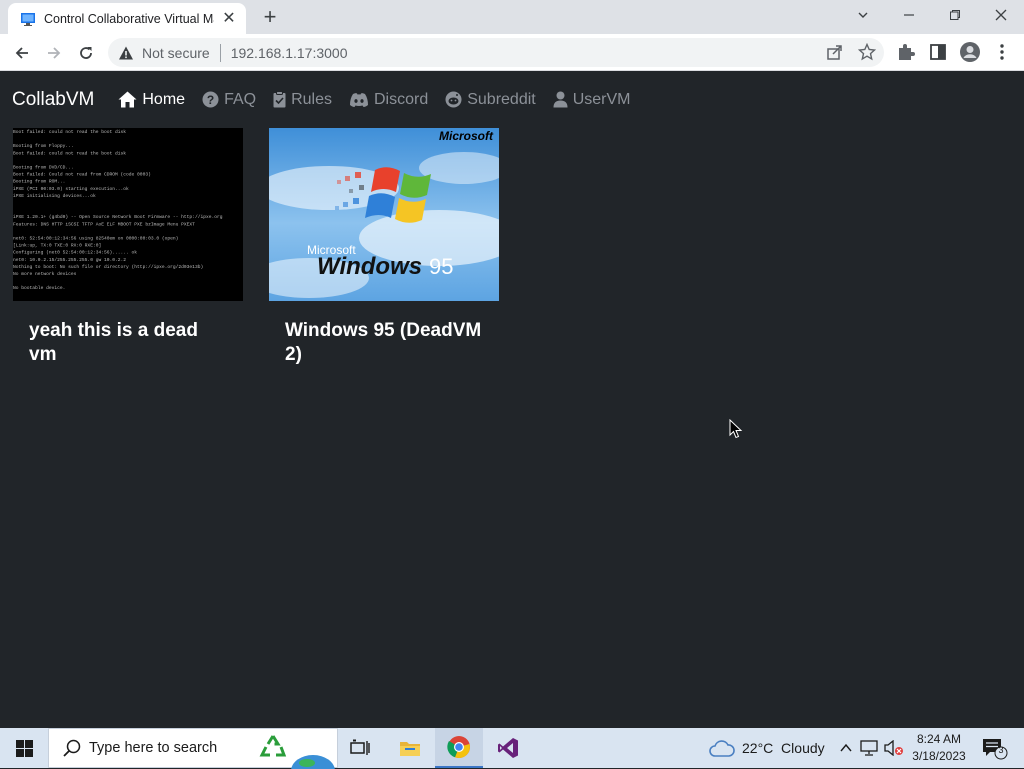  I want to click on folder-icon, so click(410, 749).